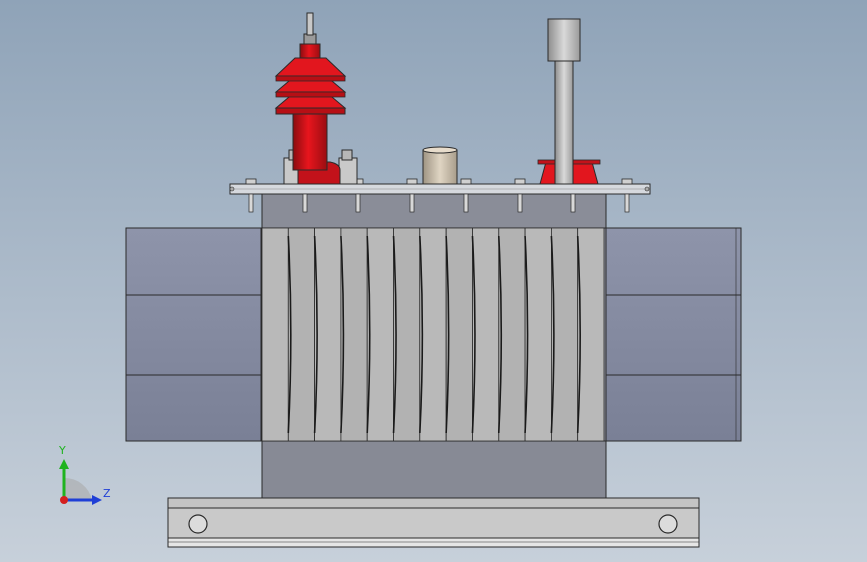 This screenshot has height=562, width=867. What do you see at coordinates (673, 334) in the screenshot?
I see `right-radiator-bank` at bounding box center [673, 334].